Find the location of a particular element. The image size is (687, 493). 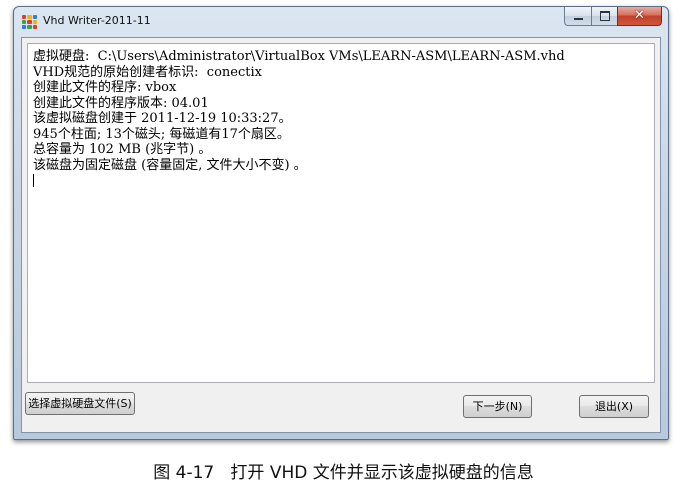

close-button: ✕ is located at coordinates (639, 16).